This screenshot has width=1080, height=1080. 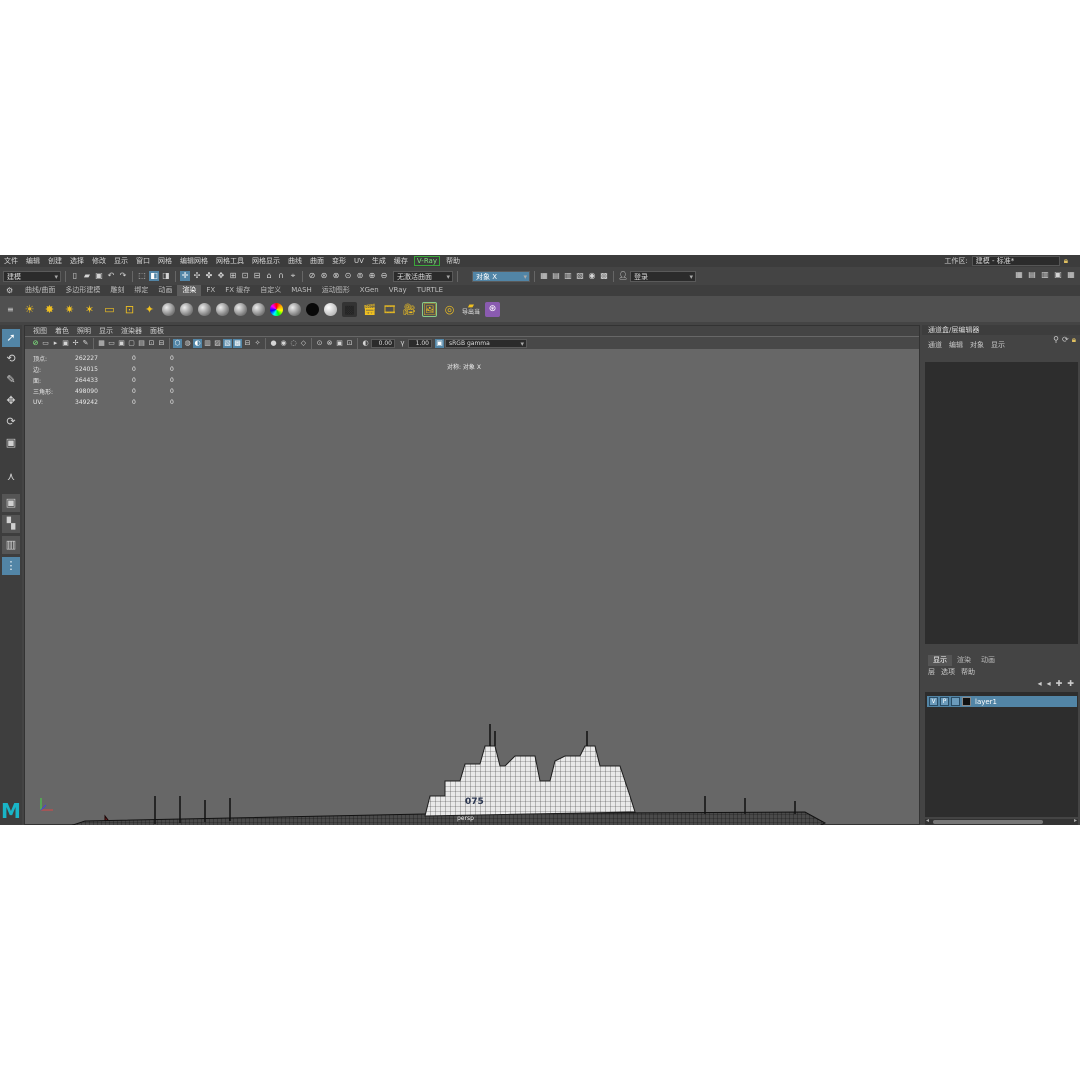 What do you see at coordinates (369, 290) in the screenshot?
I see `tab-xgen: XGen` at bounding box center [369, 290].